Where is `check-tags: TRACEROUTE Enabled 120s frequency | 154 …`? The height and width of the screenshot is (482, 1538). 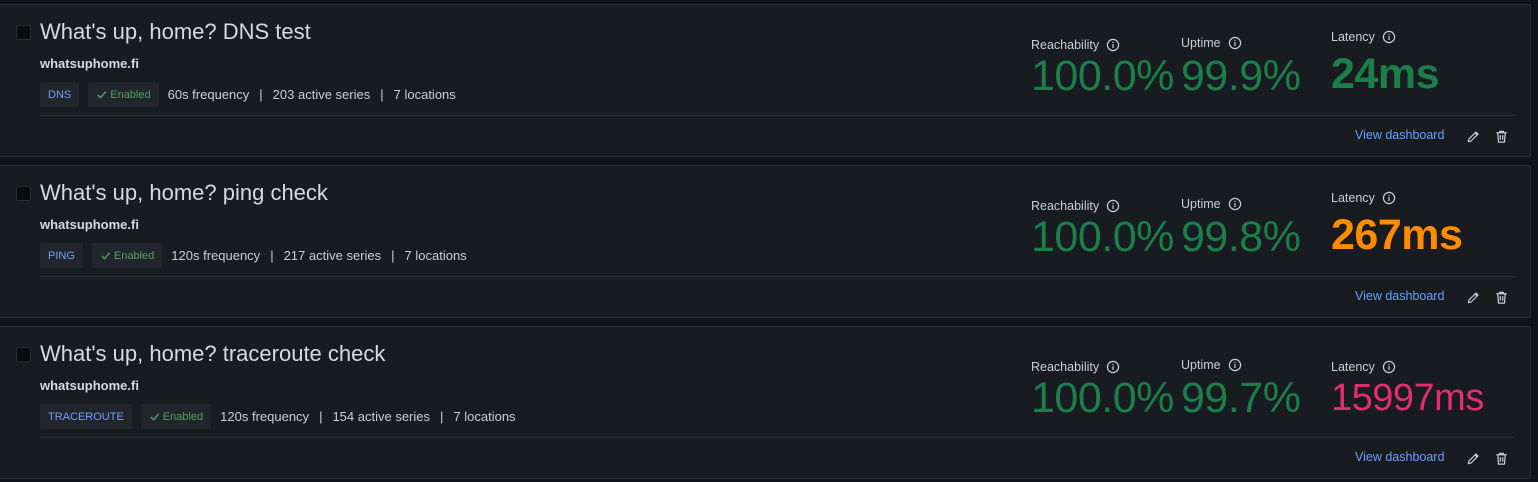
check-tags: TRACEROUTE Enabled 120s frequency | 154 … is located at coordinates (278, 416).